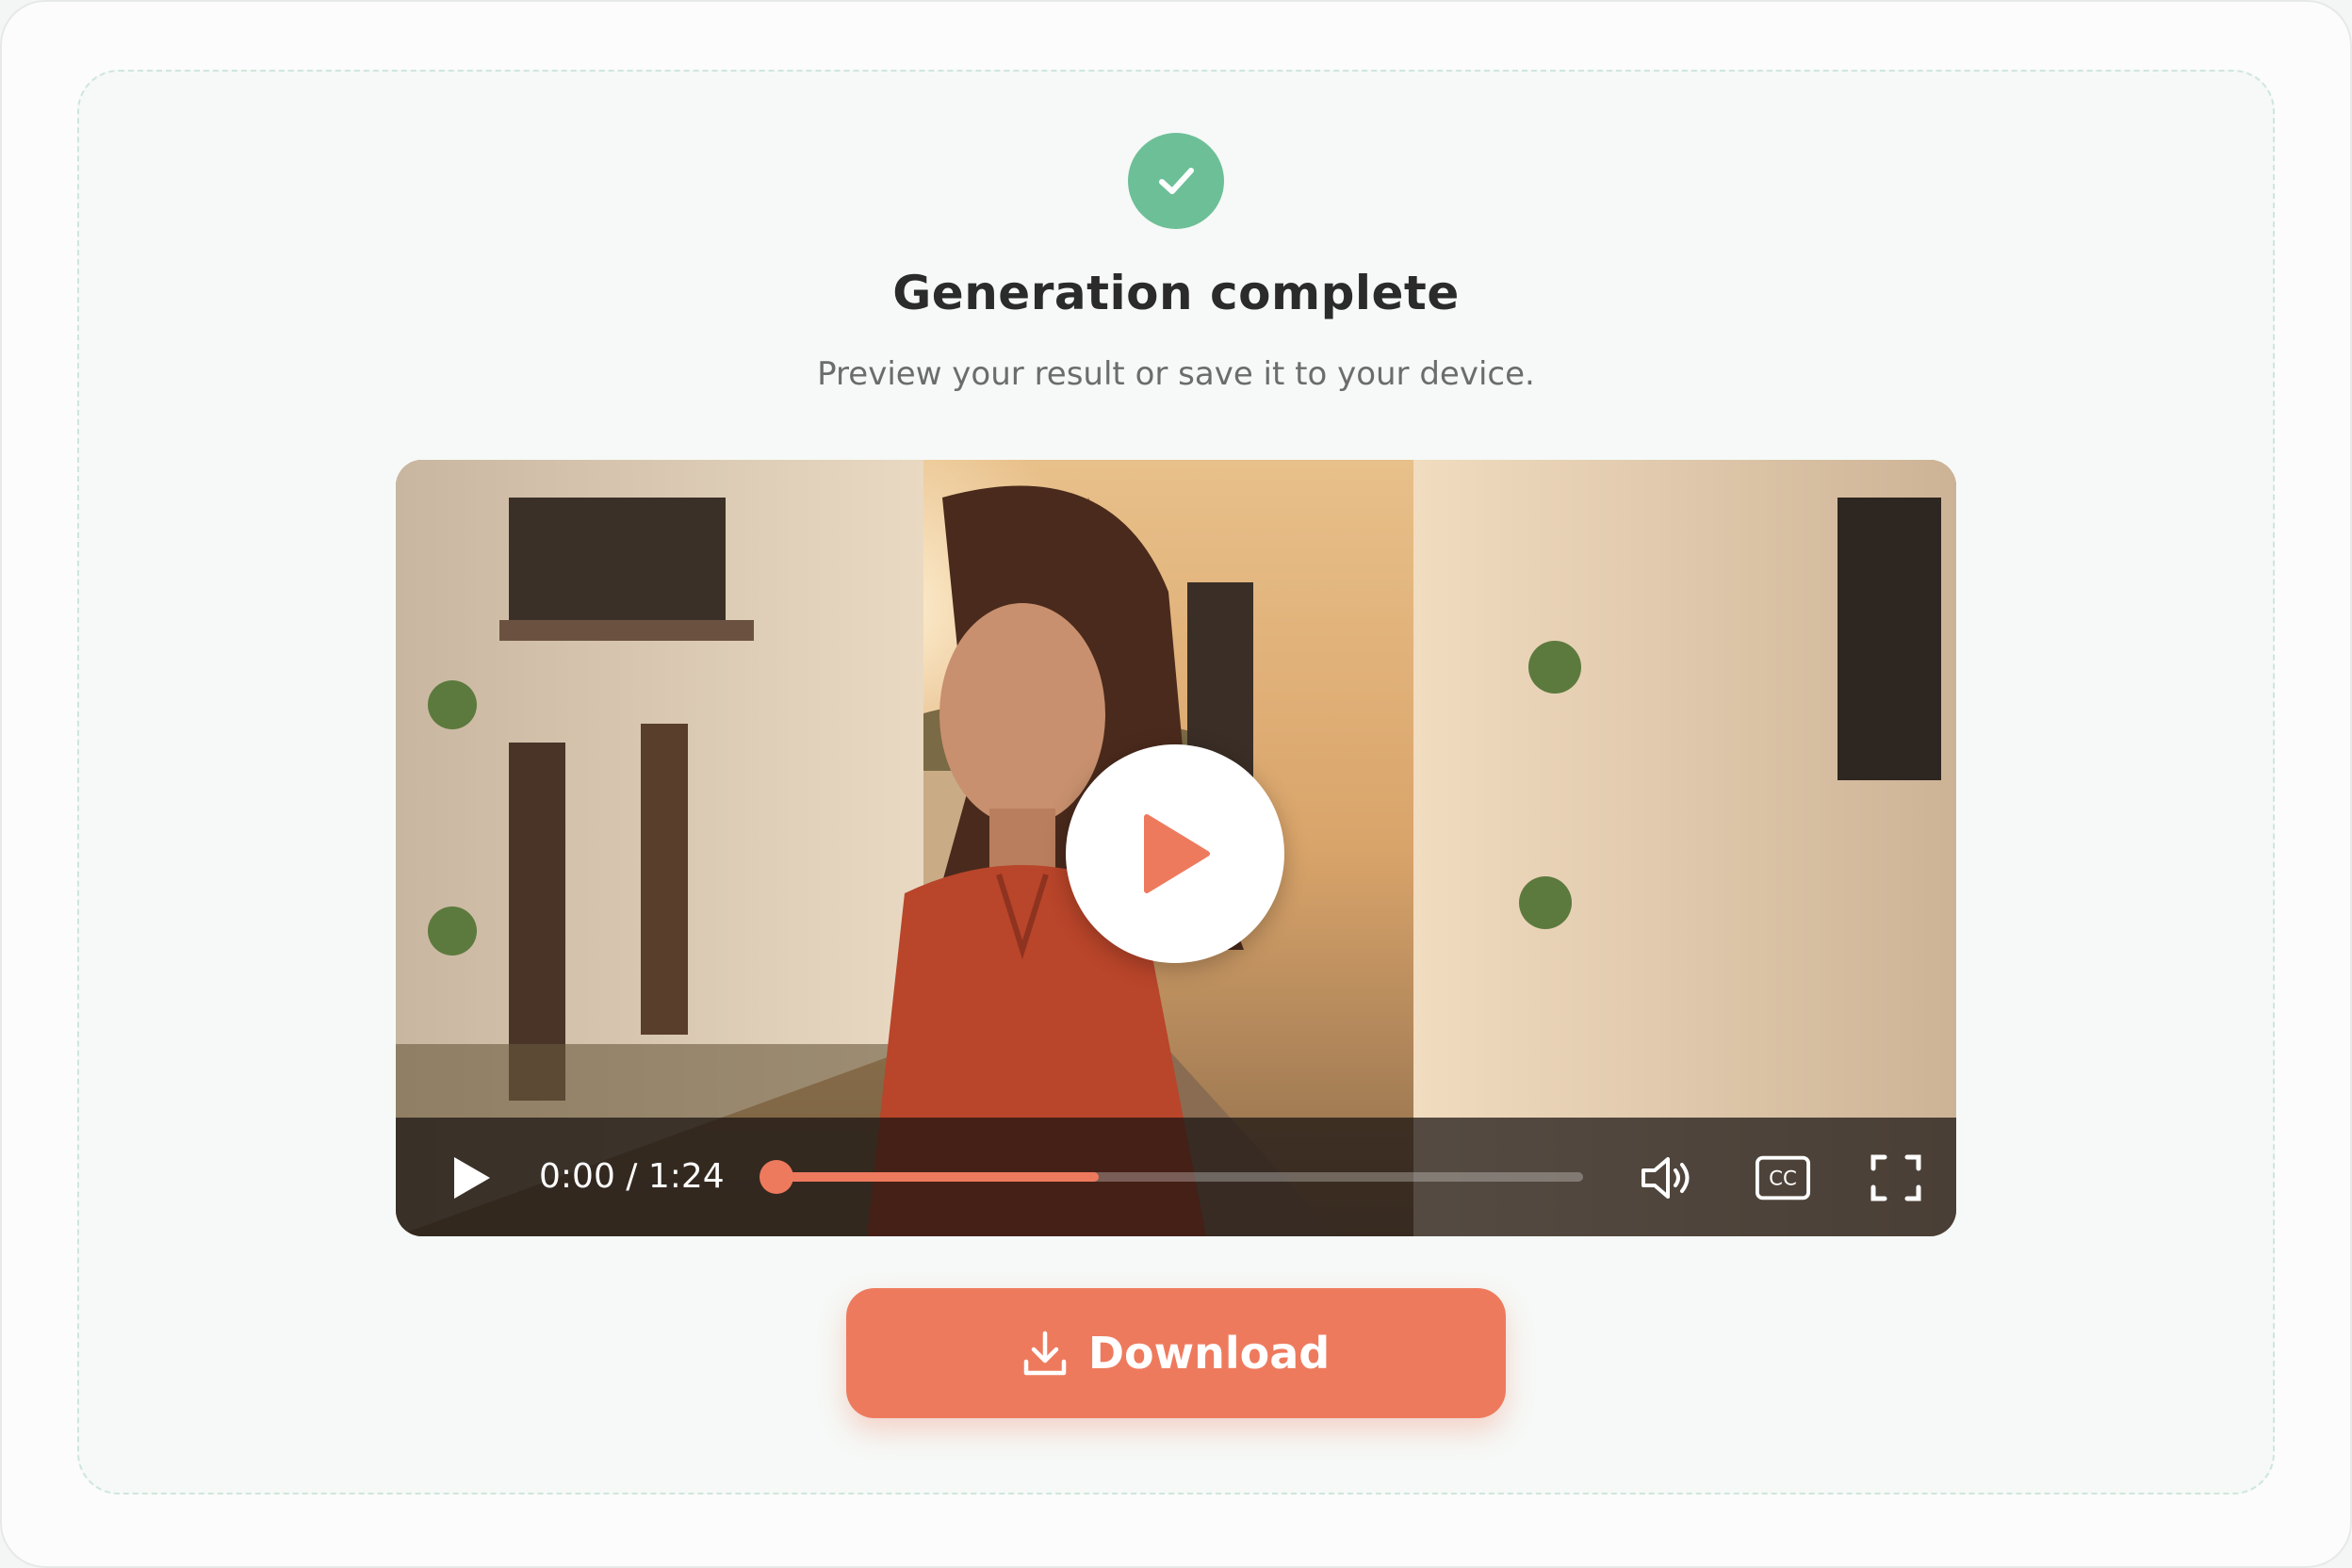 The width and height of the screenshot is (2352, 1568). I want to click on download-label: Download, so click(1209, 1353).